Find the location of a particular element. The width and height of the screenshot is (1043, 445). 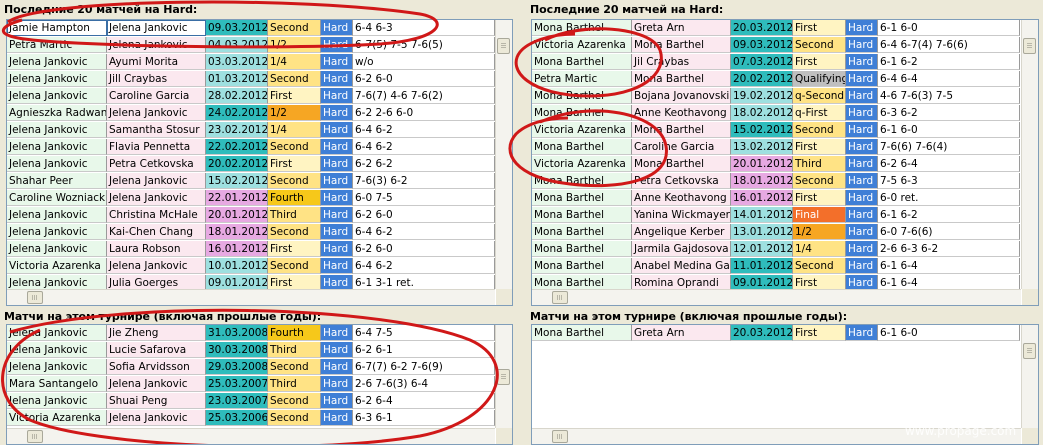

cell-score: 6-1 6-2 is located at coordinates (949, 215).